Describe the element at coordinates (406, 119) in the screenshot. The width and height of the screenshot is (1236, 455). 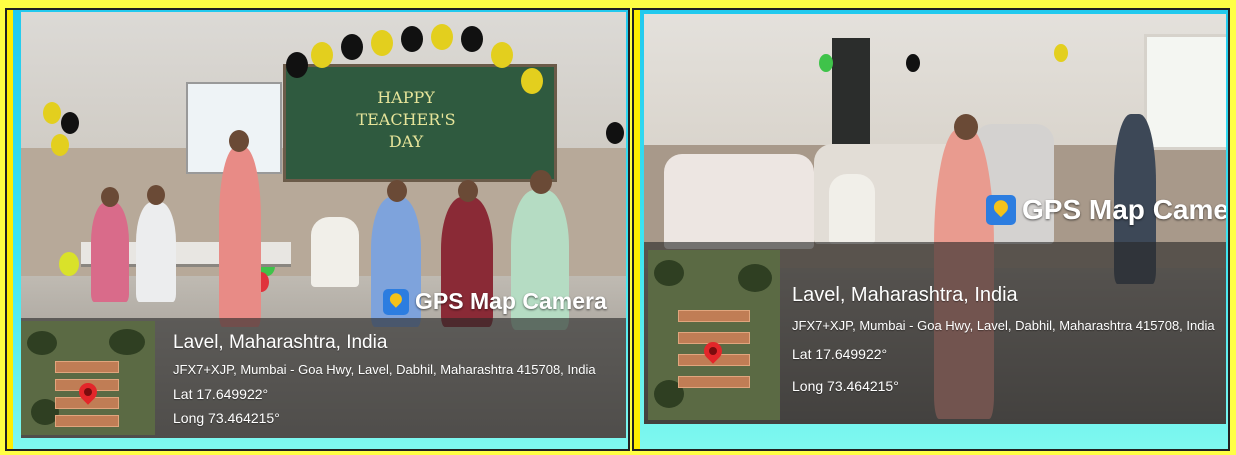
I see `chalkboard-text: HAPPY TEACHER'S DAY` at that location.